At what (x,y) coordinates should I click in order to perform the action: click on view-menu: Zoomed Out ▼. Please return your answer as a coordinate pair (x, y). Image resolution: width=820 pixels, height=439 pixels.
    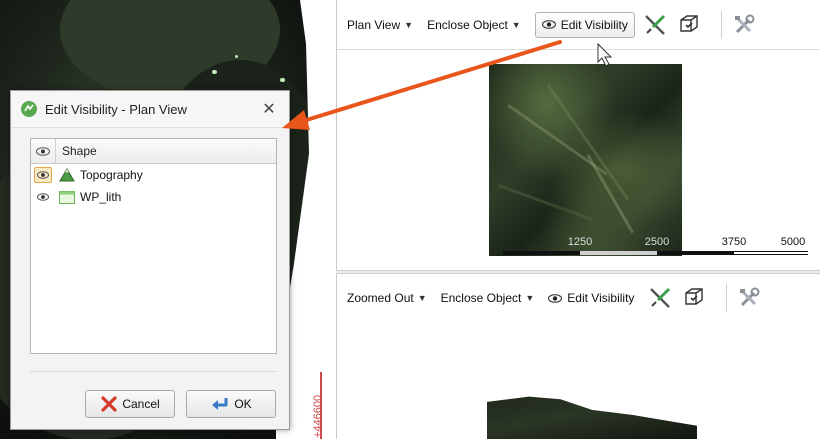
    Looking at the image, I should click on (387, 298).